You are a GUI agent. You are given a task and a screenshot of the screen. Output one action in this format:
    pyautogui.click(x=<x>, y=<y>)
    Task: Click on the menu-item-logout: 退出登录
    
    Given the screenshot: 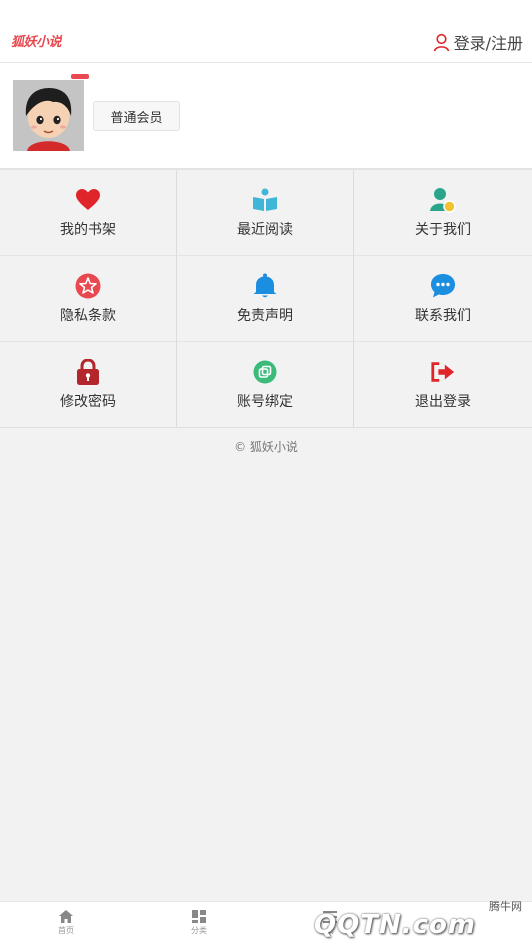 What is the action you would take?
    pyautogui.click(x=443, y=384)
    